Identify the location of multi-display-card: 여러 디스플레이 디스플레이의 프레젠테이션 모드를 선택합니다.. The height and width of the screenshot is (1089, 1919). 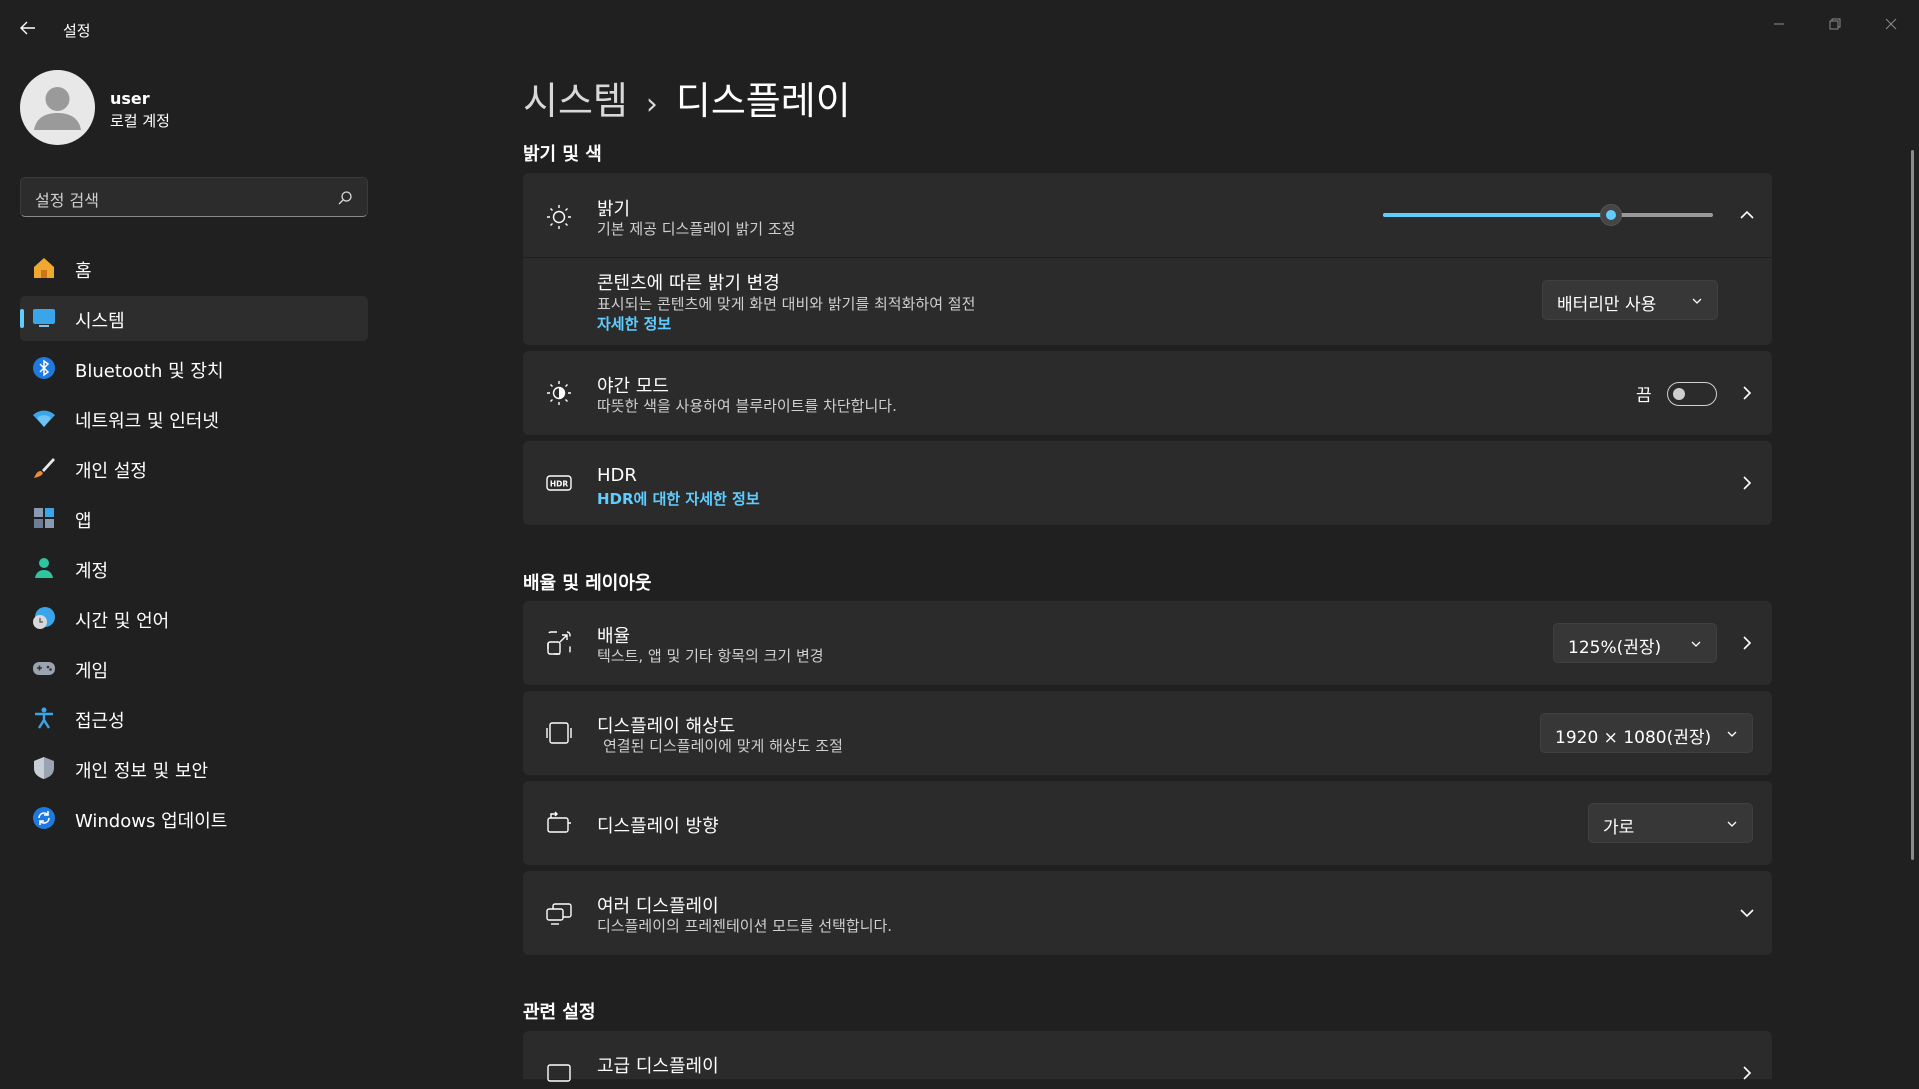
(1147, 913).